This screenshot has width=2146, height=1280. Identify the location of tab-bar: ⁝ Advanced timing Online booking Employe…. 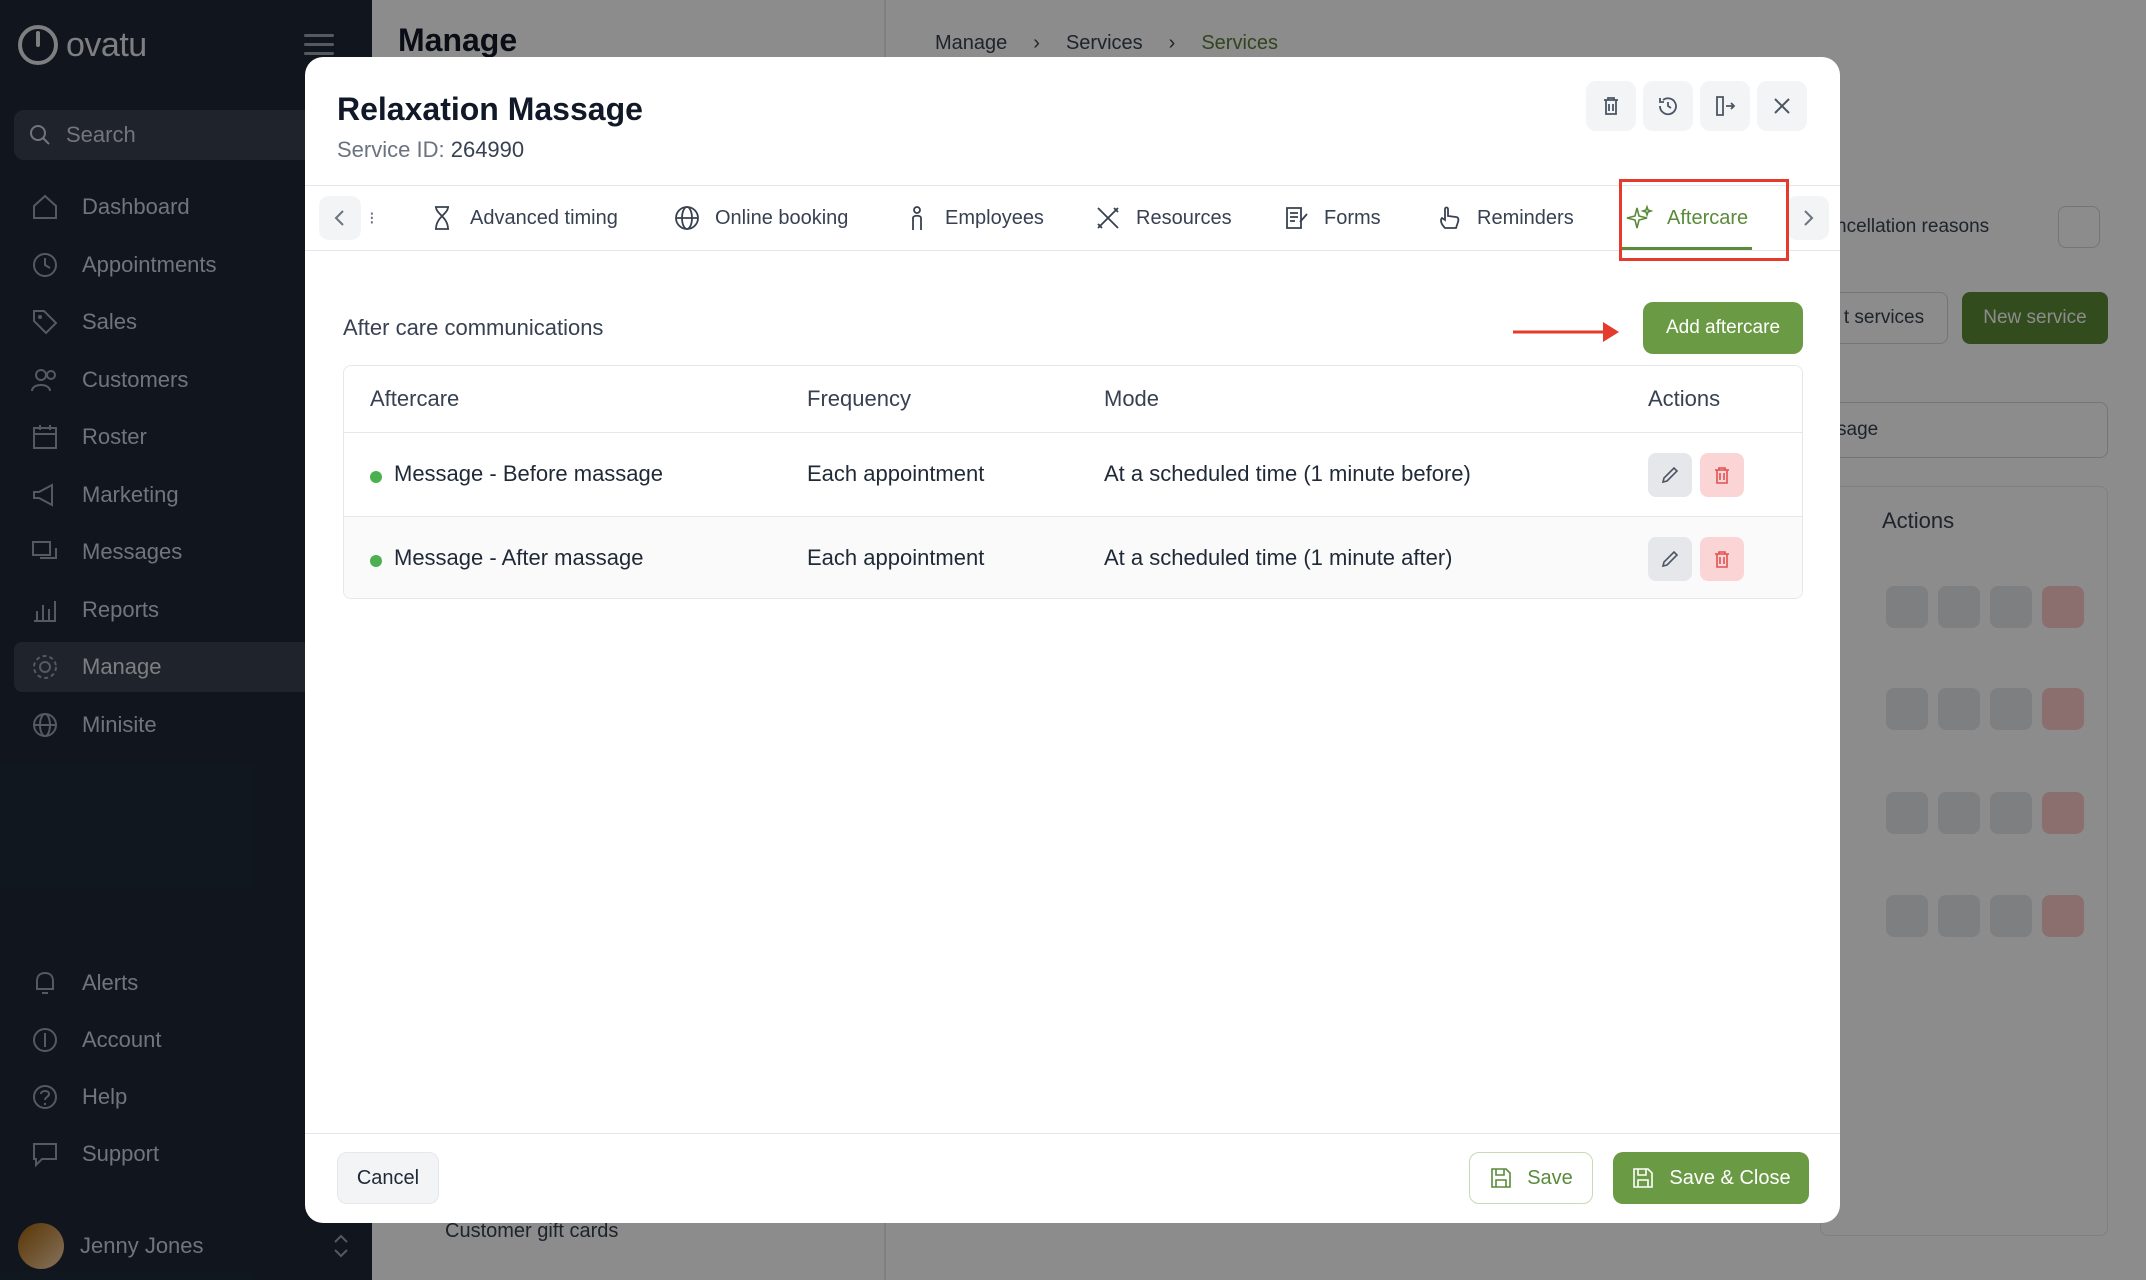
(1072, 218).